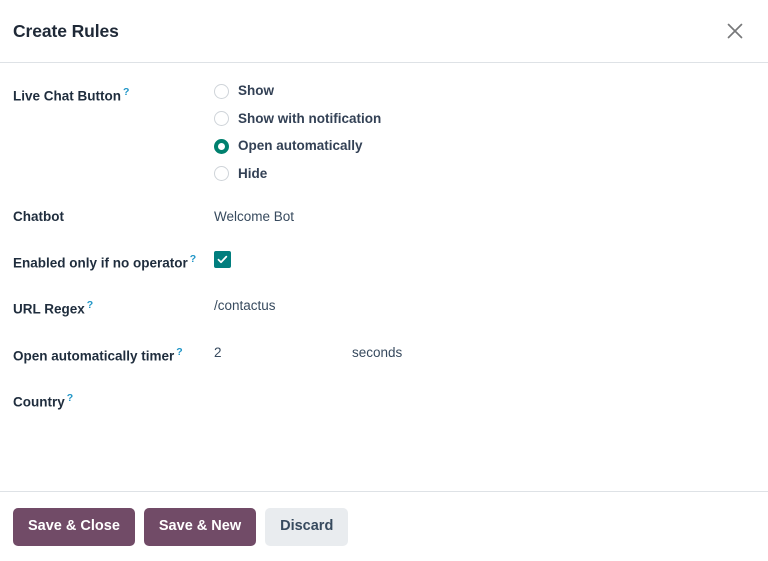  I want to click on close-icon, so click(735, 31).